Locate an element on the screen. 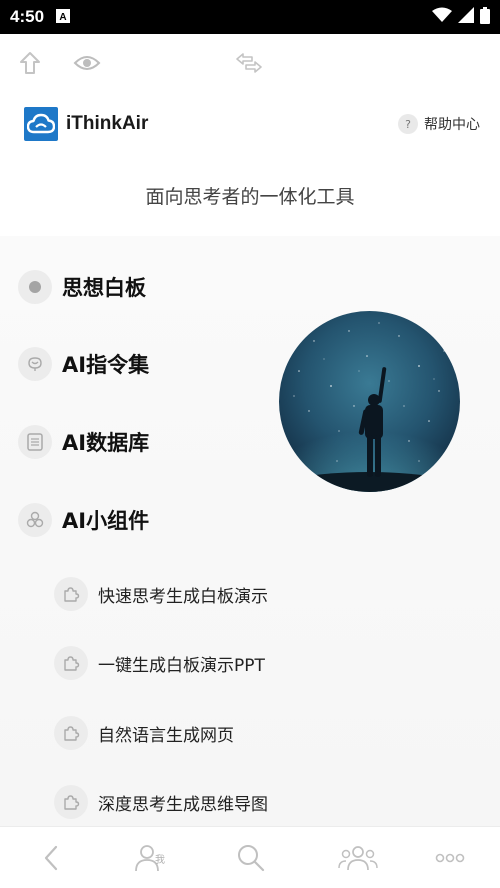  widget-item: 深度思考生成思维导图 is located at coordinates (161, 802).